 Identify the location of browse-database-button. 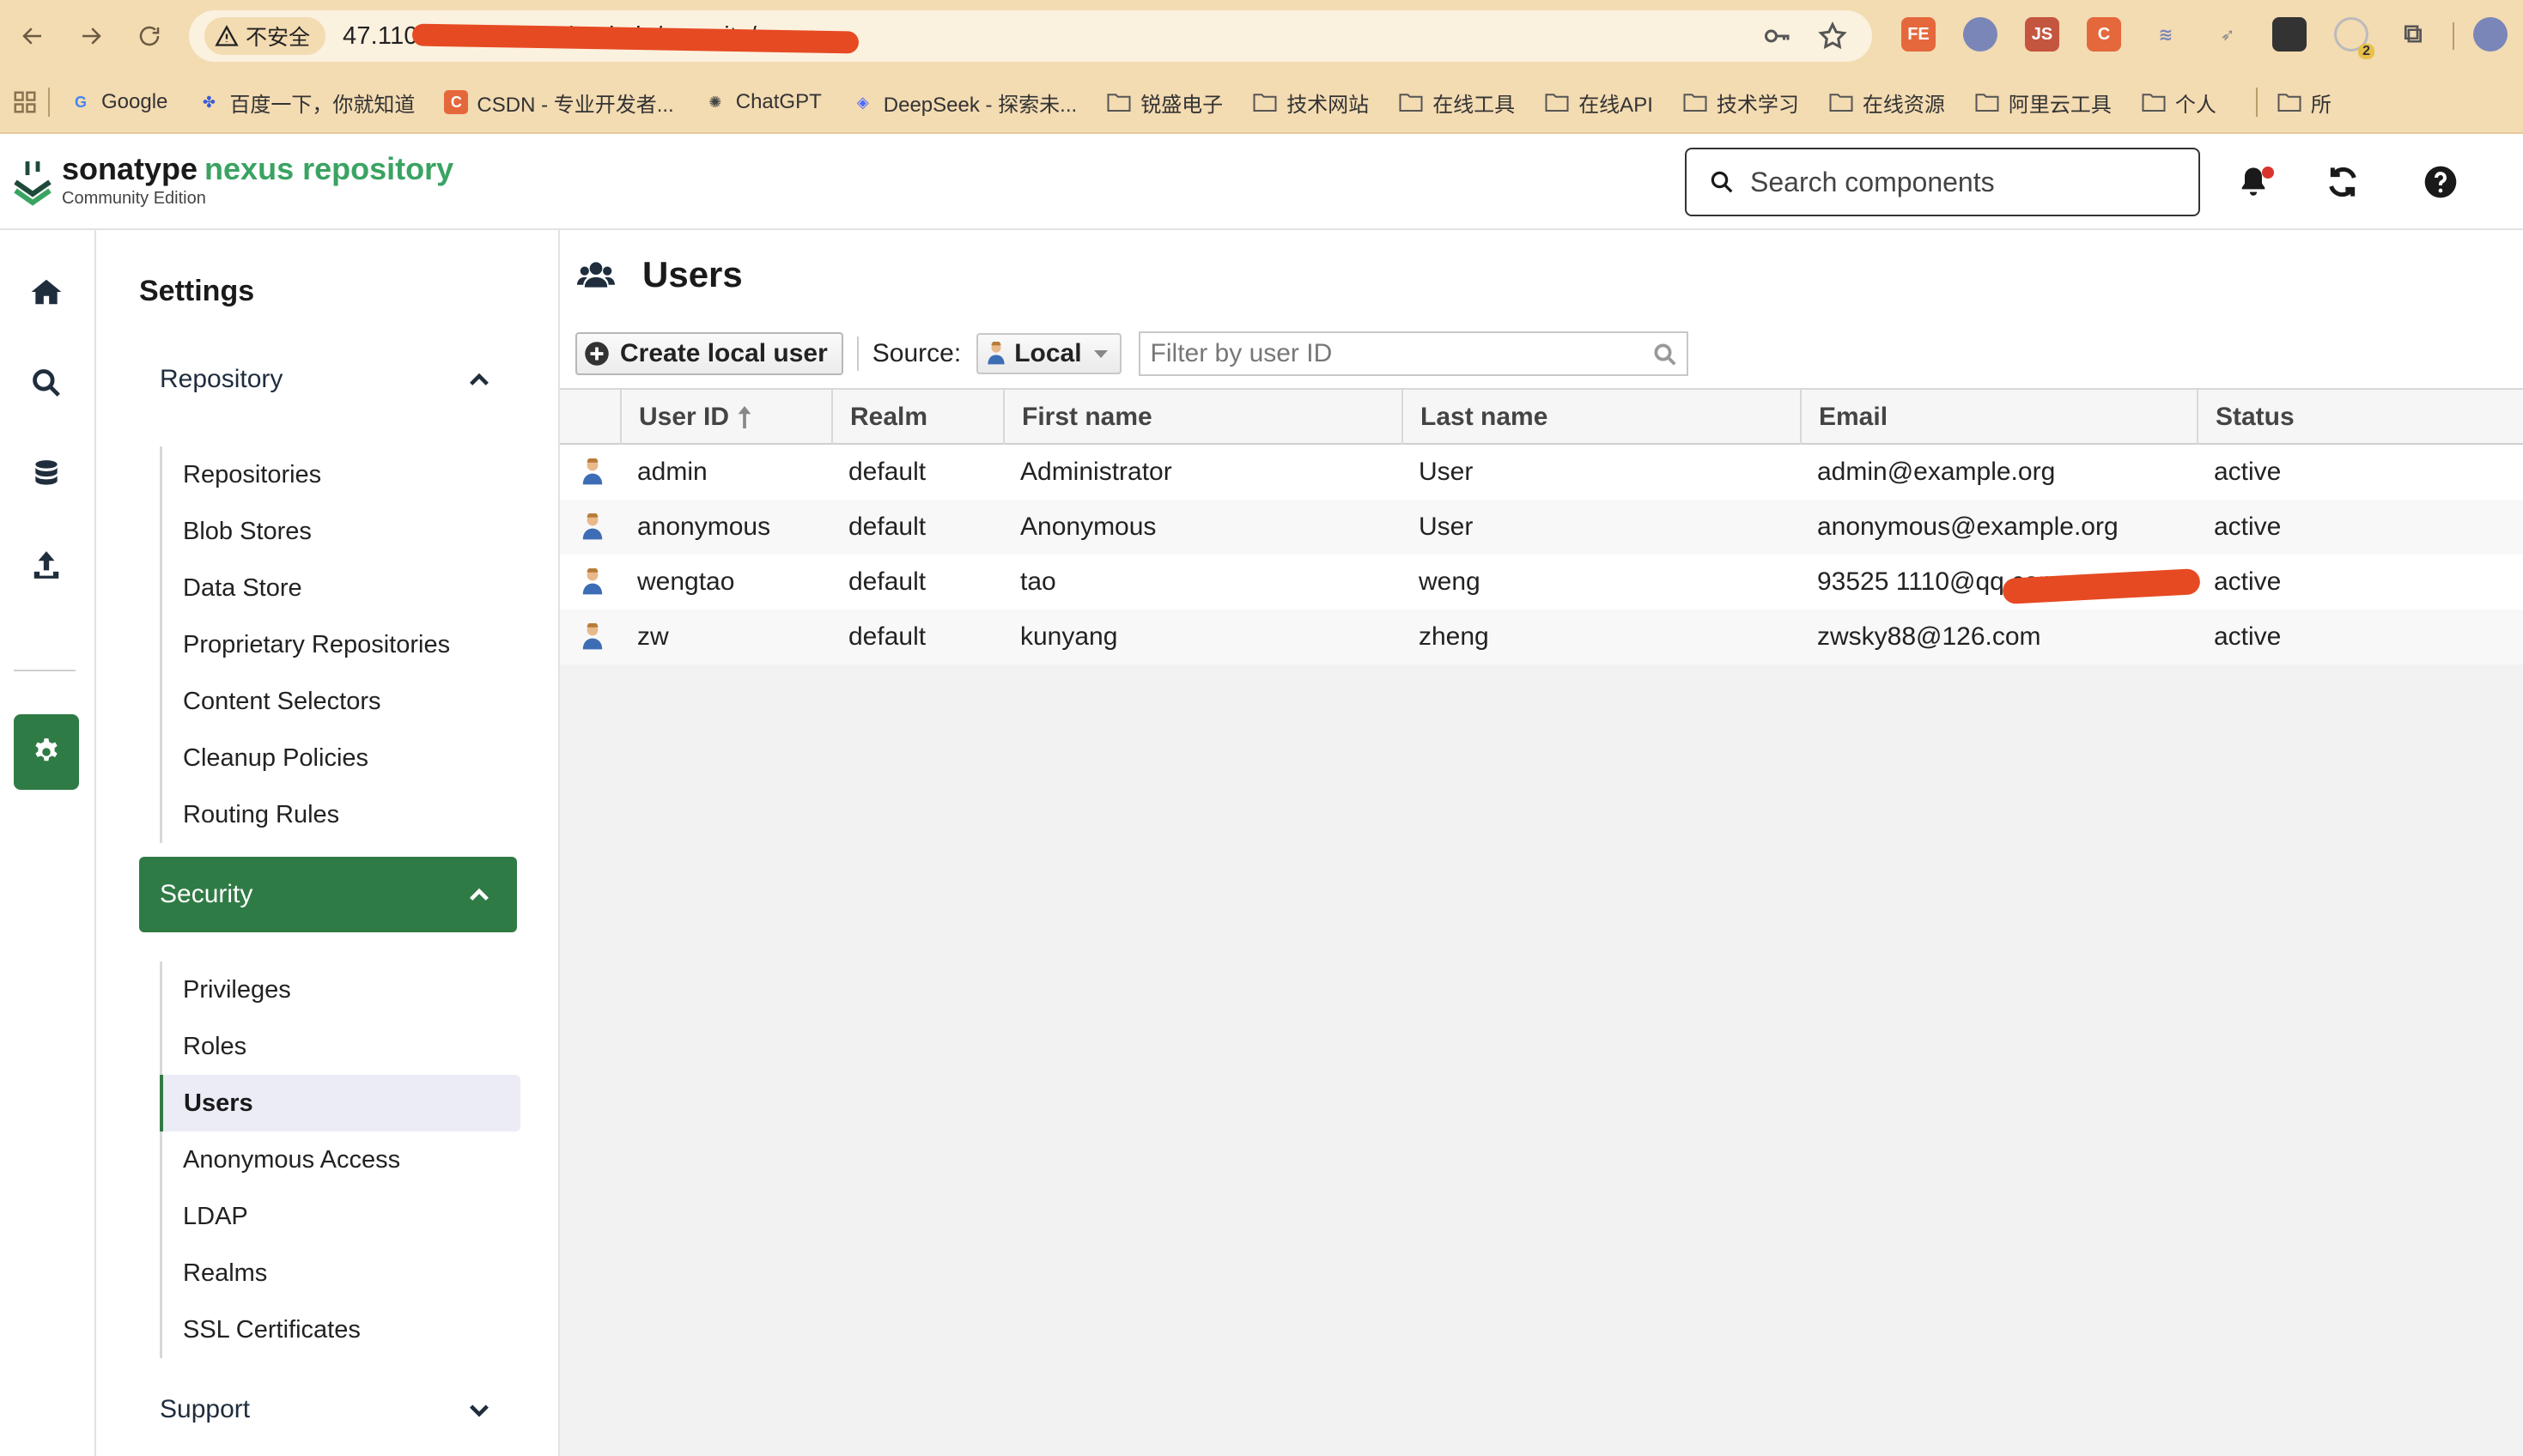
(46, 474).